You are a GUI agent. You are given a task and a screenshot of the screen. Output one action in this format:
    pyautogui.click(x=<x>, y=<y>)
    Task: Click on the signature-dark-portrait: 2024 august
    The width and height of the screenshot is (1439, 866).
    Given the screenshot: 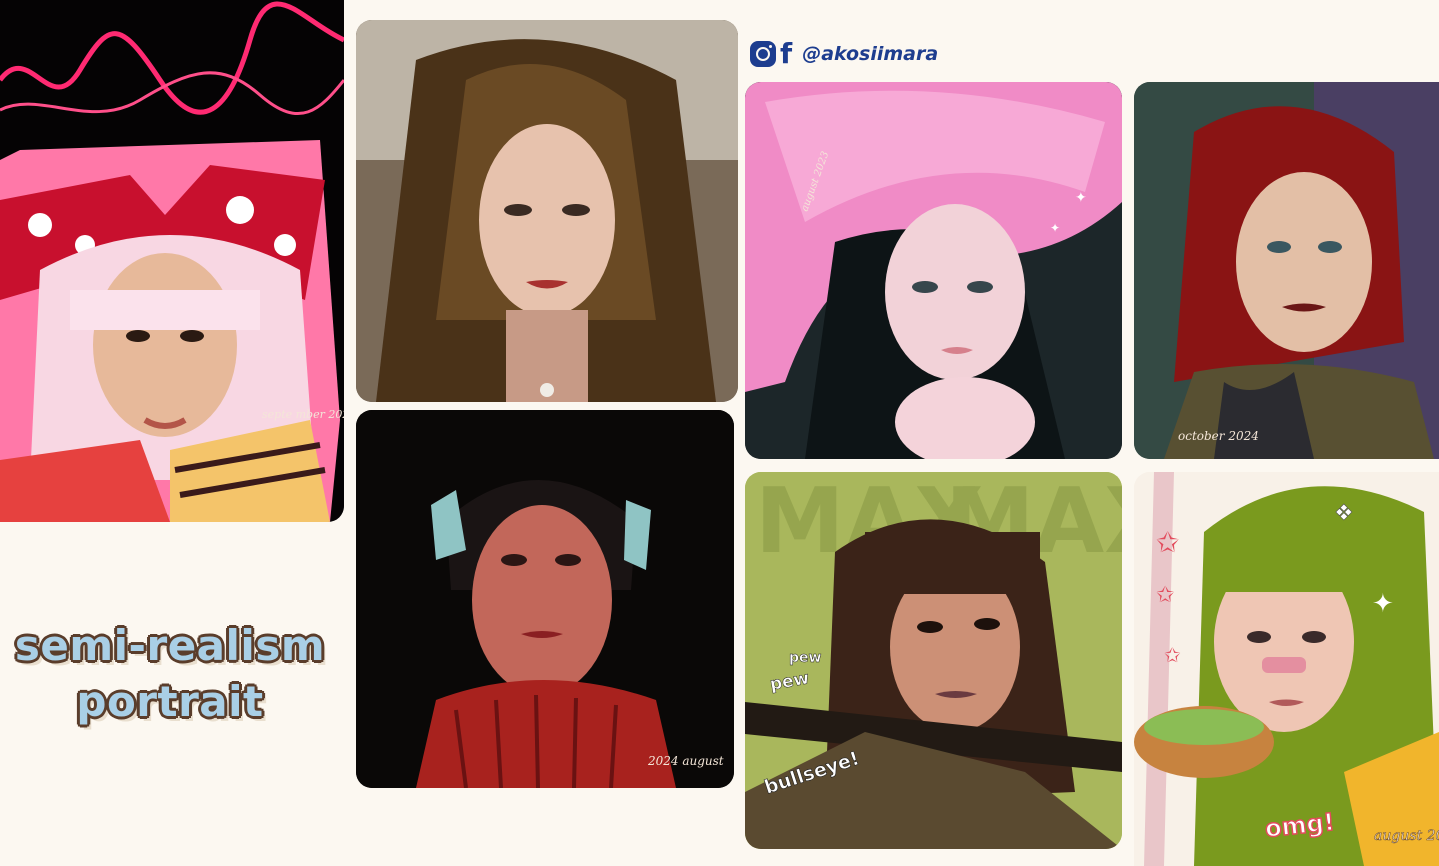 What is the action you would take?
    pyautogui.click(x=685, y=761)
    